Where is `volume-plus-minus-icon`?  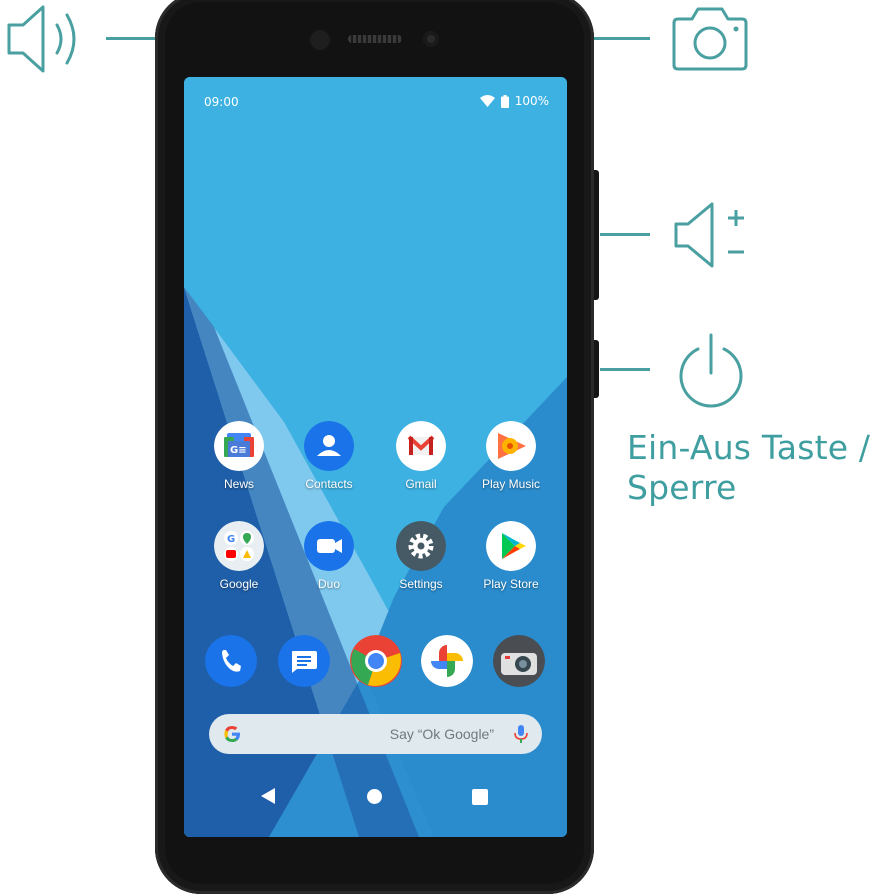
volume-plus-minus-icon is located at coordinates (710, 235).